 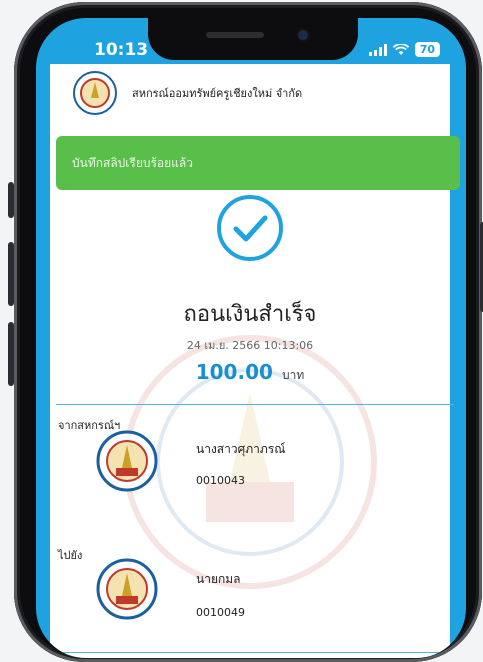 I want to click on coop-name: สหกรณ์ออมทรัพย์ครูเชียงใหม่ จำกัด, so click(x=217, y=93).